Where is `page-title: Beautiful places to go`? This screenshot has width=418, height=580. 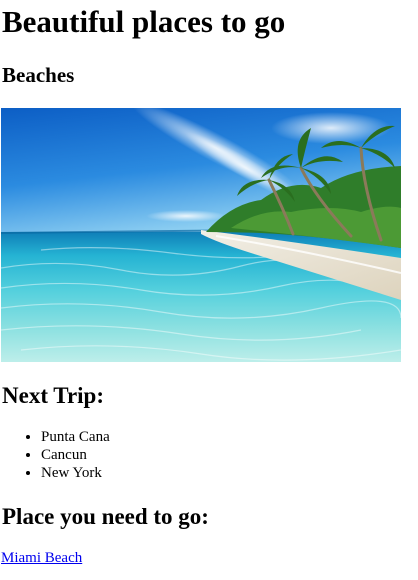 page-title: Beautiful places to go is located at coordinates (144, 21).